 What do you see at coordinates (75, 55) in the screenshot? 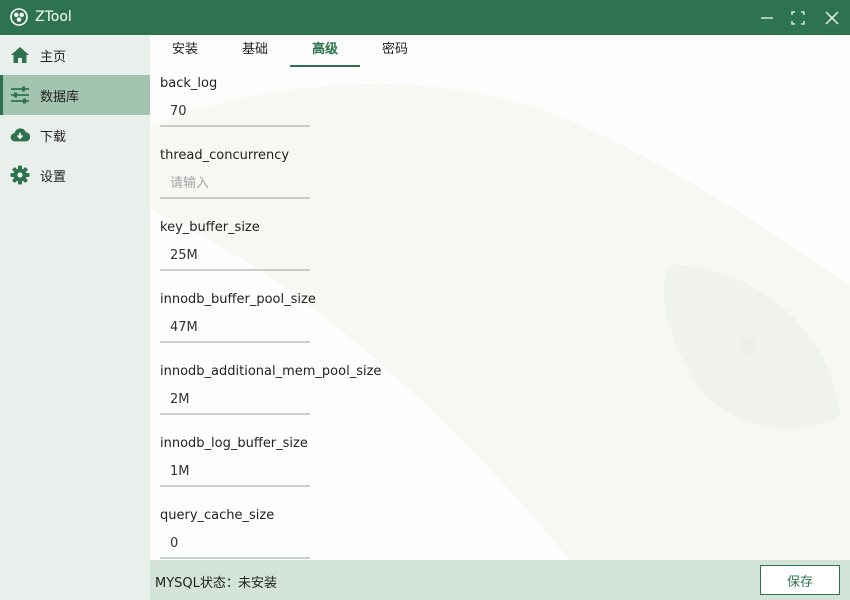
I see `sidebar-item-home: 主页` at bounding box center [75, 55].